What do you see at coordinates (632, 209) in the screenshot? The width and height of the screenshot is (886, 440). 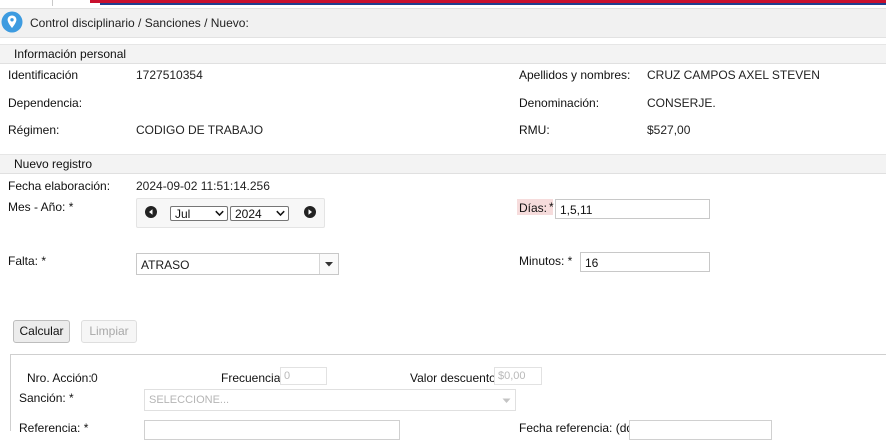 I see `dias-input: 1,5,11` at bounding box center [632, 209].